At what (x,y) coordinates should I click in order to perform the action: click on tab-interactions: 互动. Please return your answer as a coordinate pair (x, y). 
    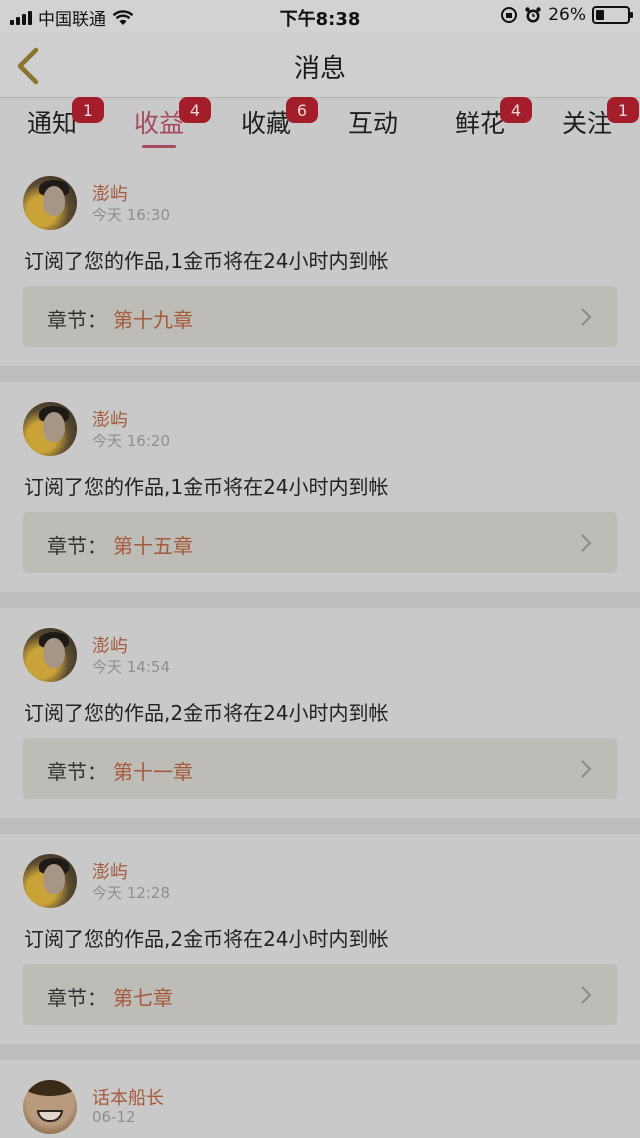
    Looking at the image, I should click on (373, 122).